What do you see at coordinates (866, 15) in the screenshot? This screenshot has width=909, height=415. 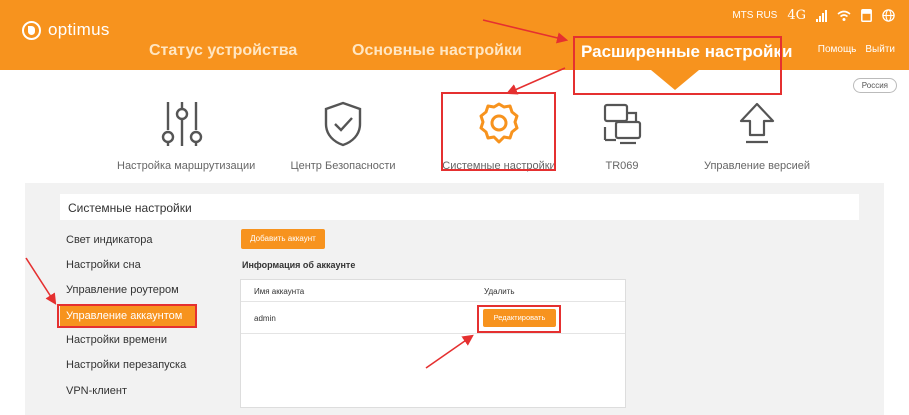 I see `sim-card-icon` at bounding box center [866, 15].